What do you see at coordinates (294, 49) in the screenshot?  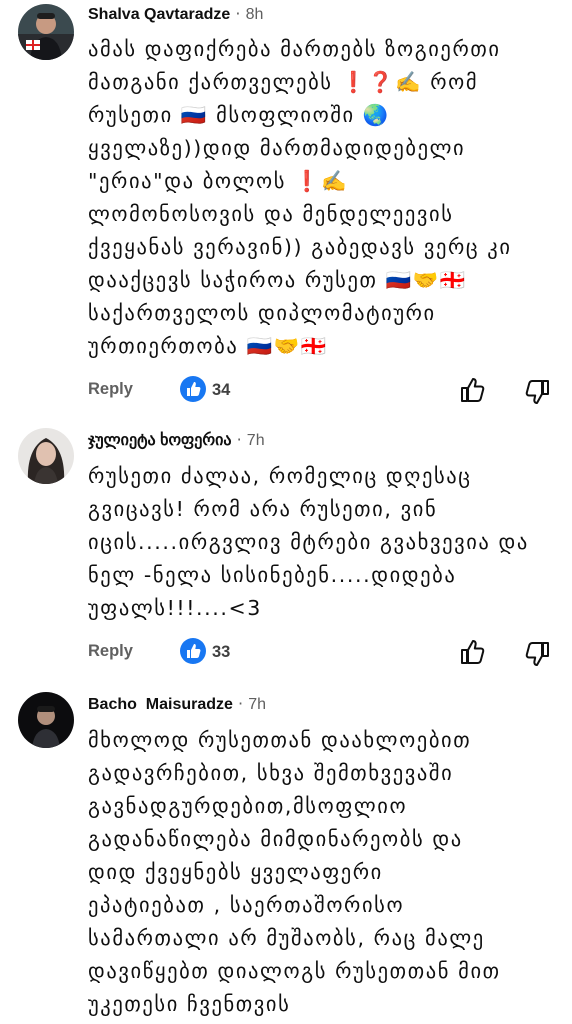 I see `comment-line: ამას დაფიქრება მართებს ზოგიერთი` at bounding box center [294, 49].